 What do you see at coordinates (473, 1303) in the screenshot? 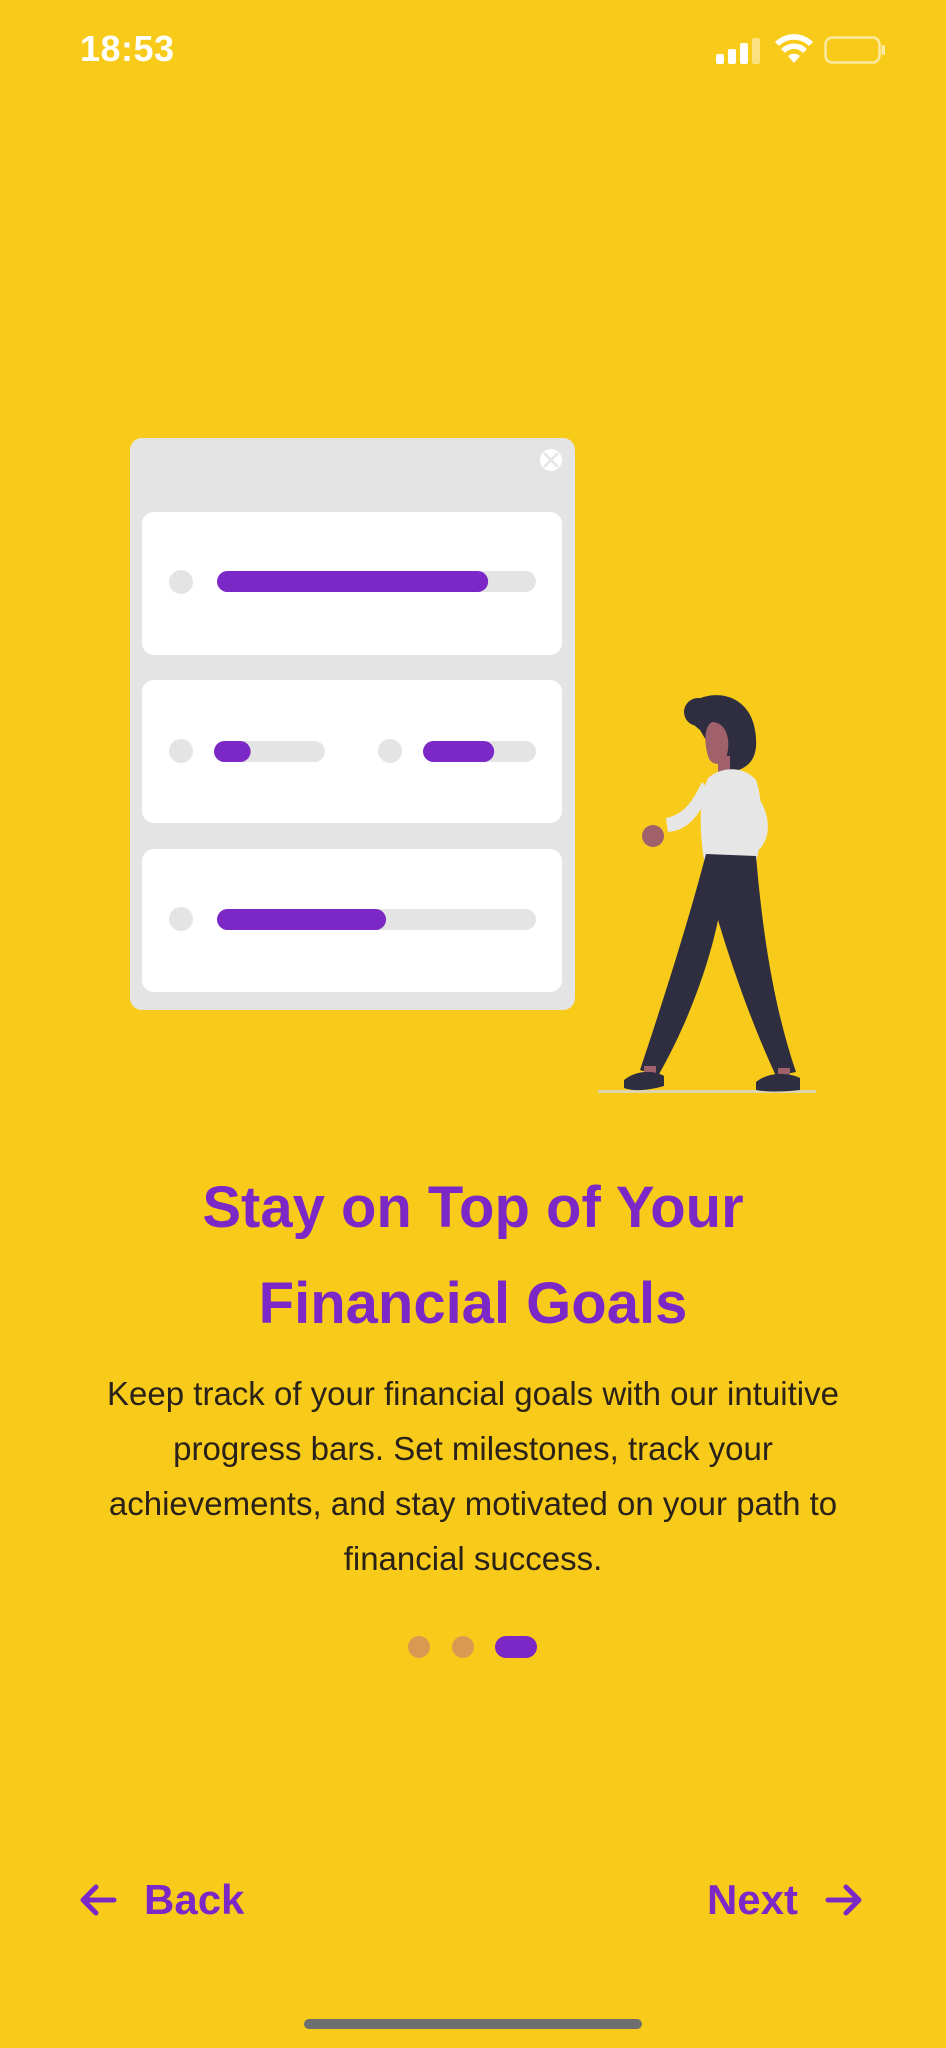
I see `title-line-2: Financial Goals` at bounding box center [473, 1303].